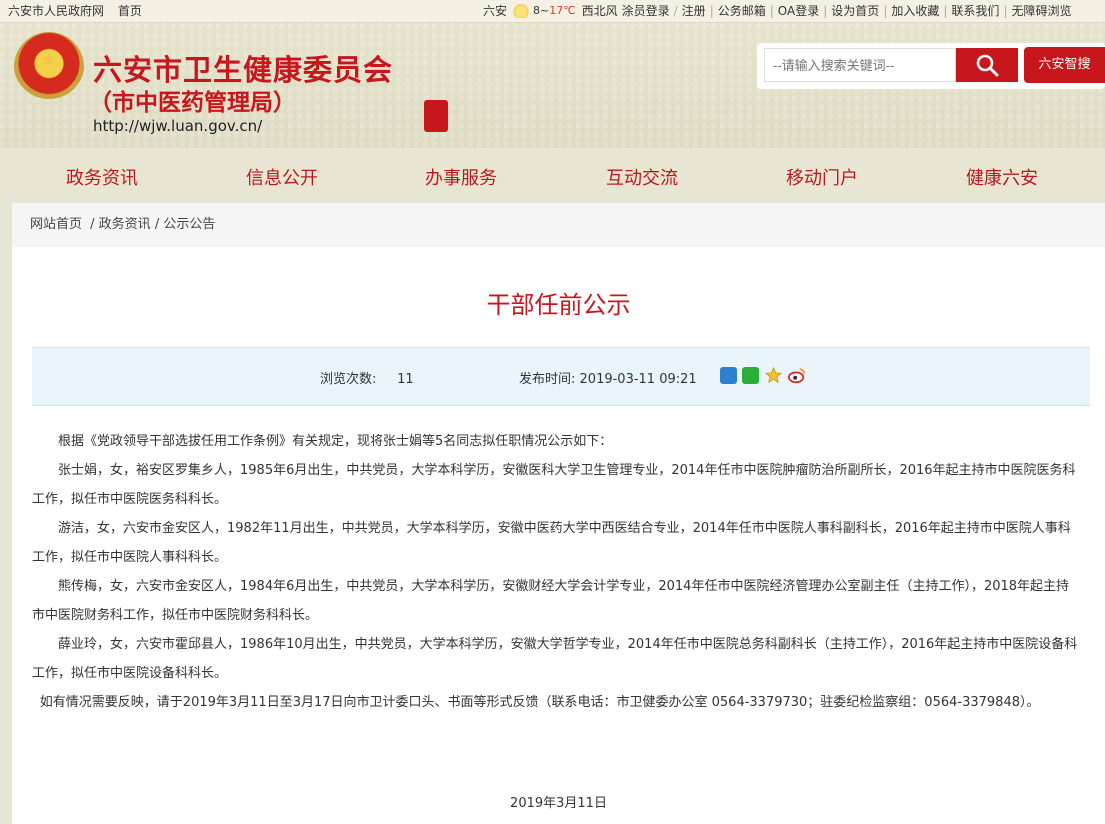  Describe the element at coordinates (558, 803) in the screenshot. I see `signature-date: 2019年3月11日` at that location.